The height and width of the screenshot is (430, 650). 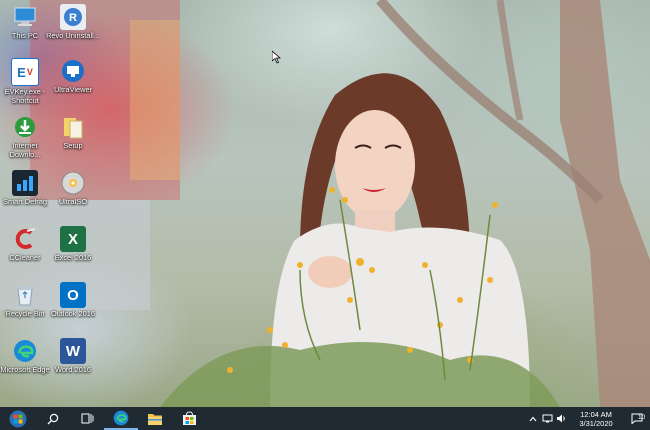 I want to click on mouse-cursor-icon, so click(x=276, y=57).